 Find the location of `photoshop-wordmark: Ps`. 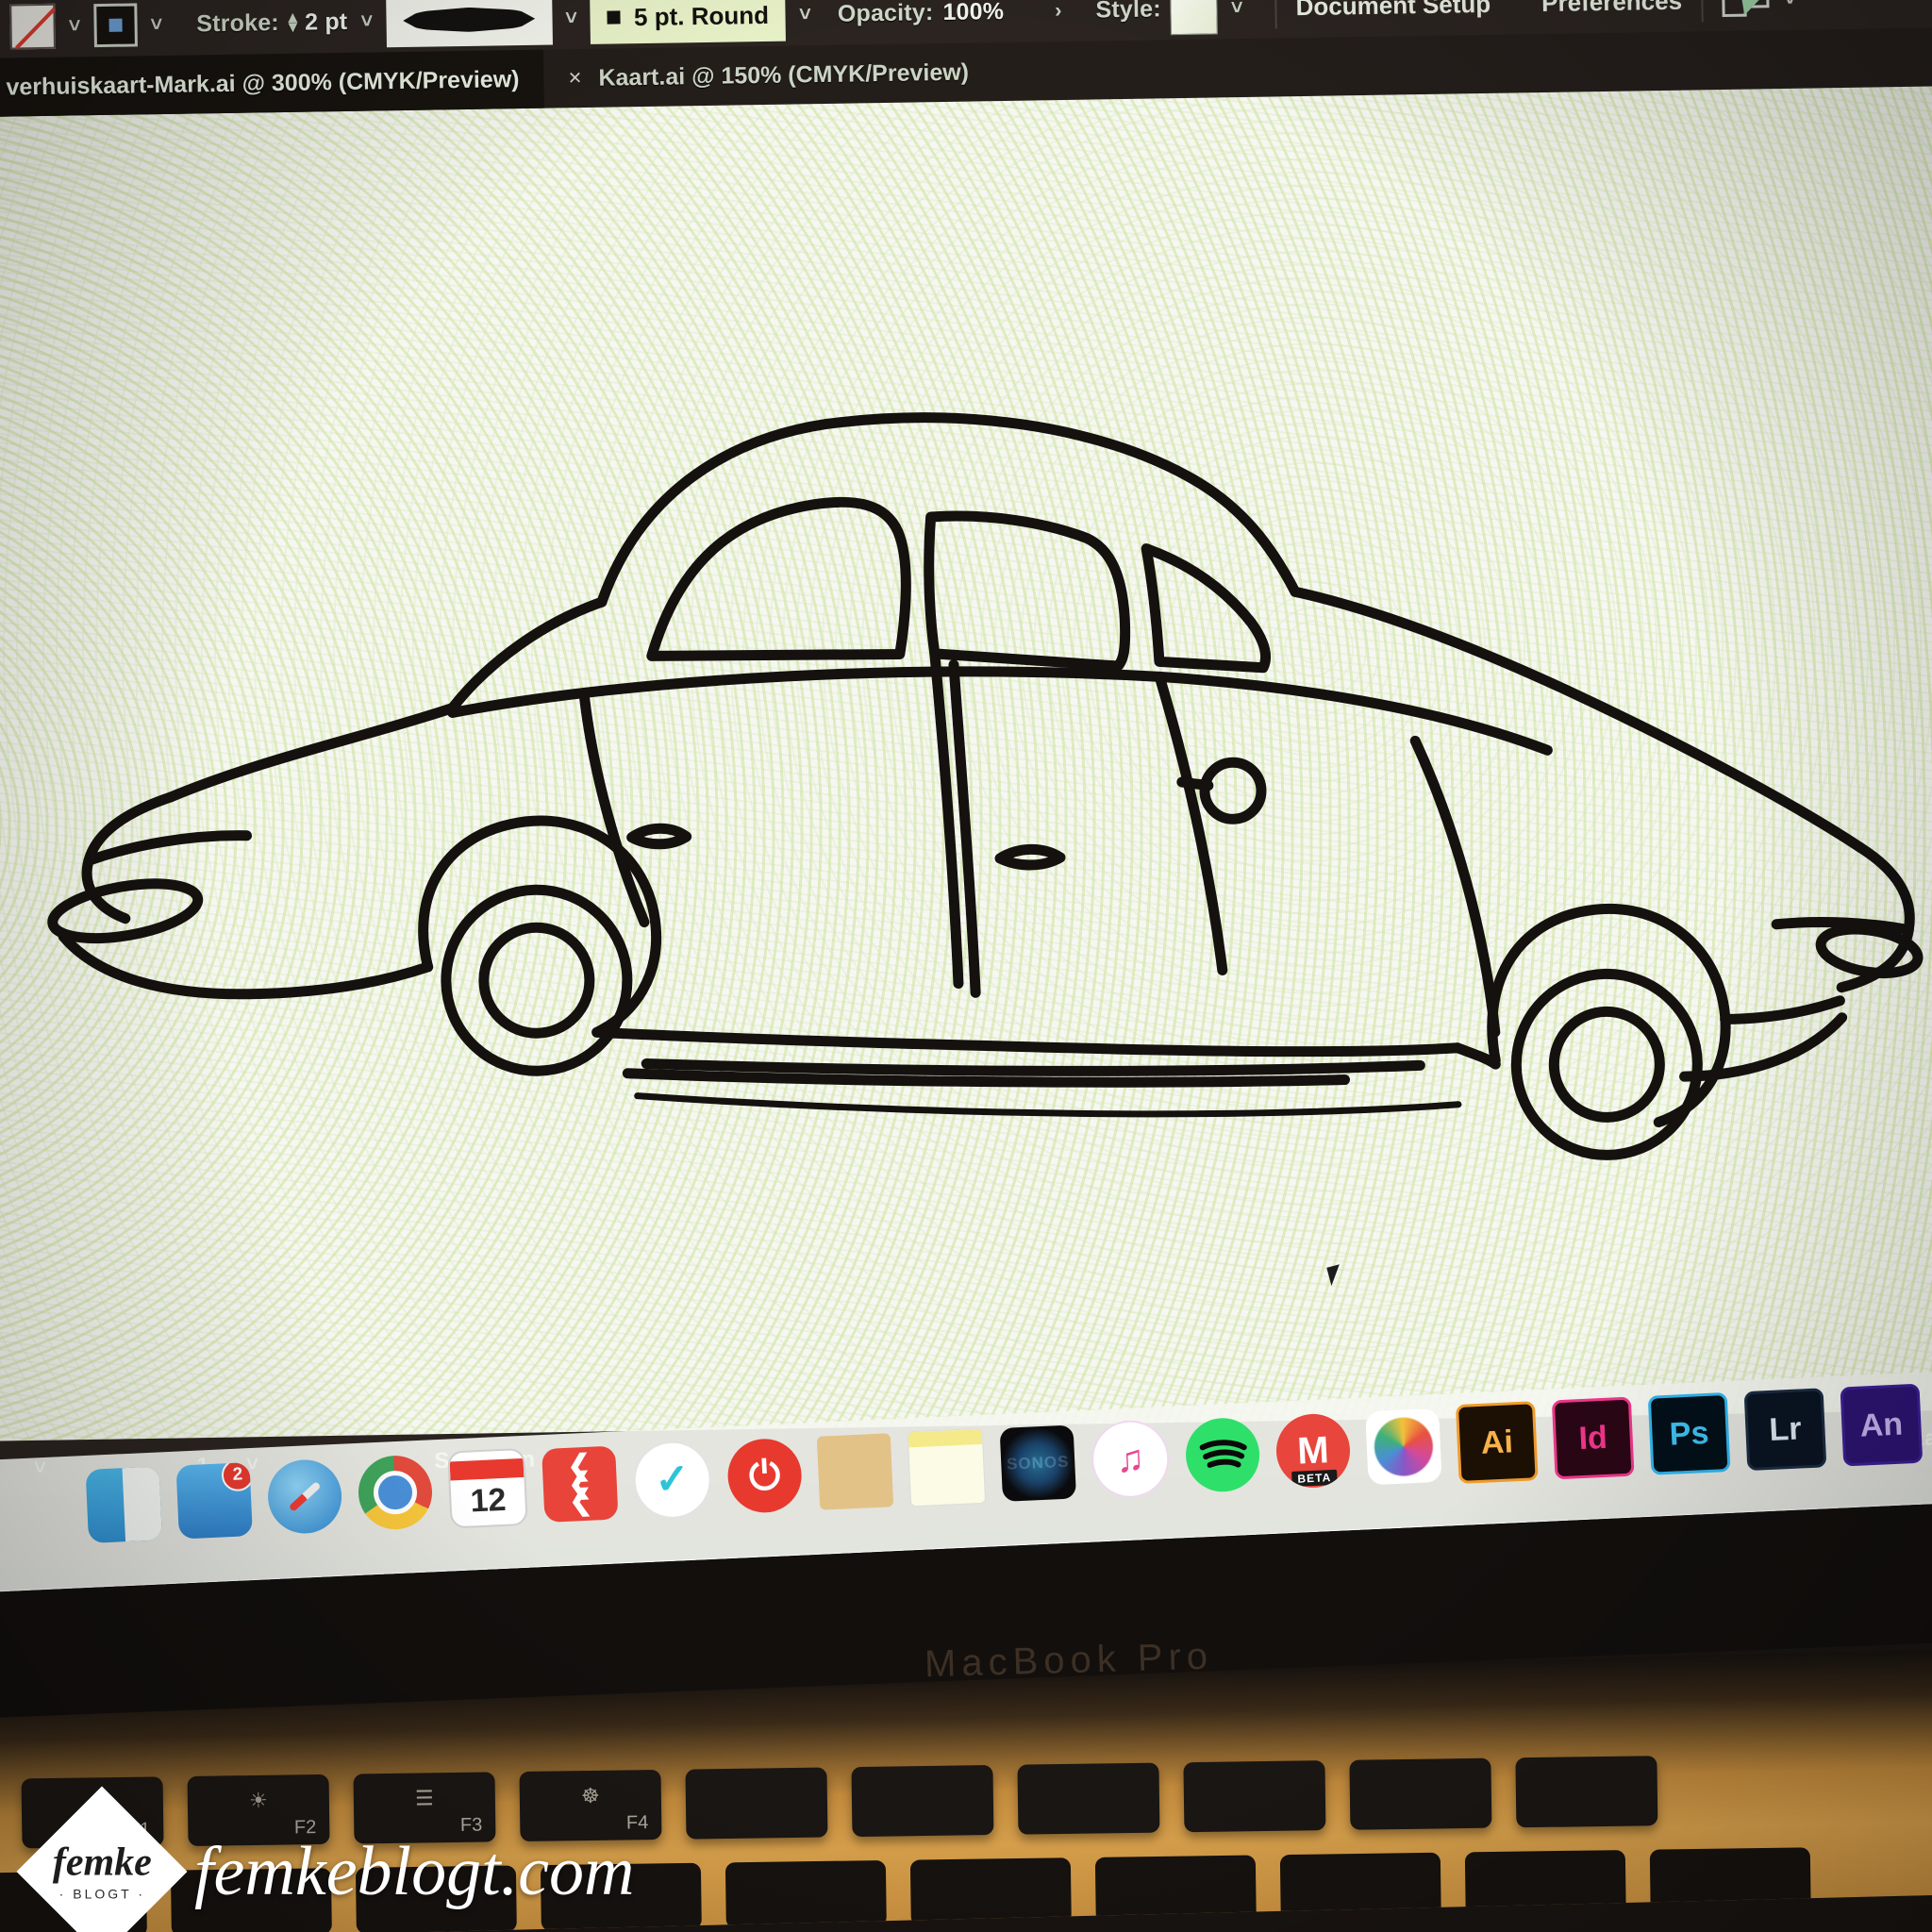

photoshop-wordmark: Ps is located at coordinates (1689, 1434).